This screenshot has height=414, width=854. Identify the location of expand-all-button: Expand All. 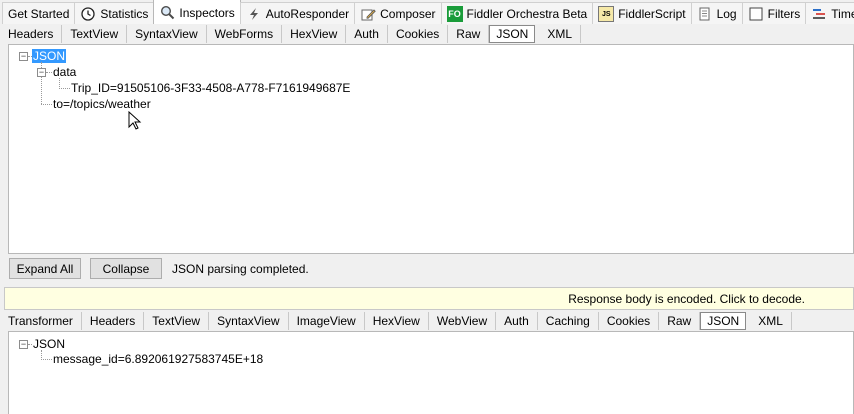
(45, 268).